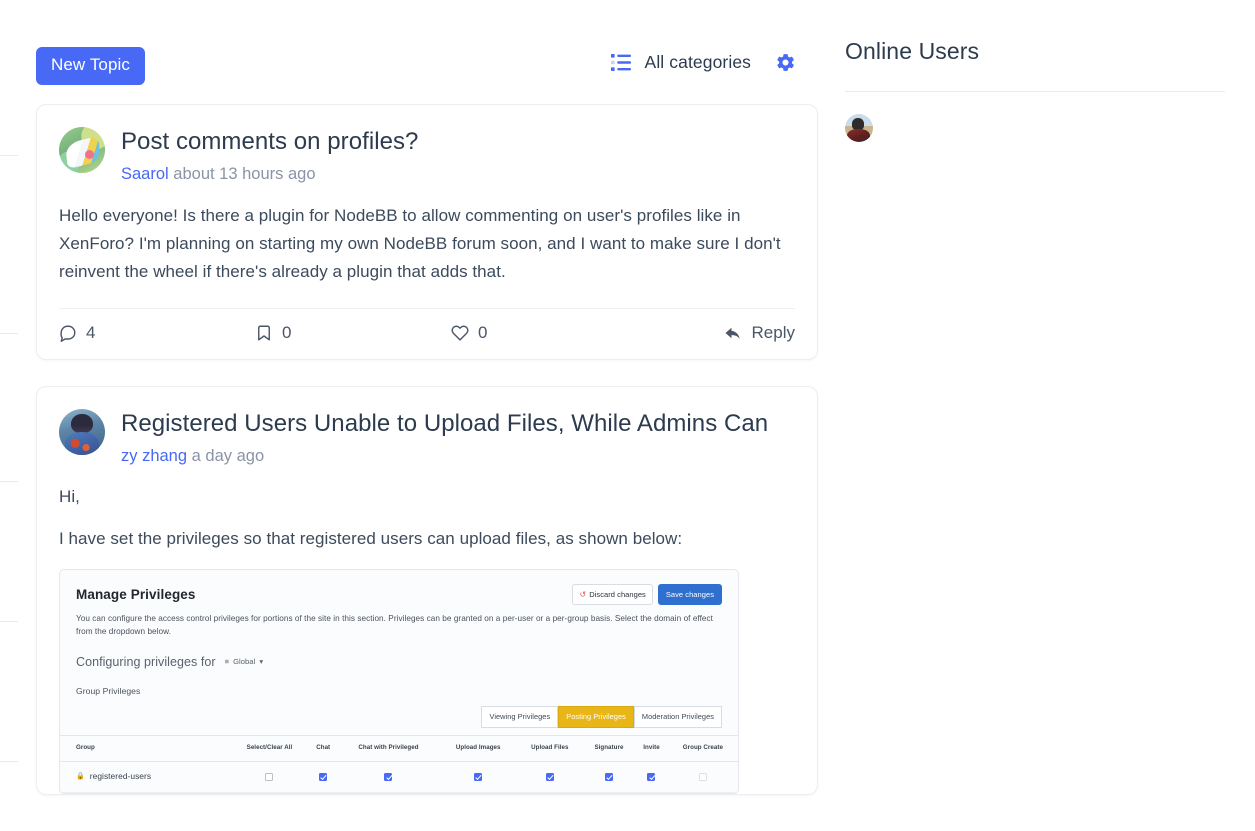 The image size is (1255, 831). What do you see at coordinates (228, 455) in the screenshot?
I see `topic-timestamp: a day ago` at bounding box center [228, 455].